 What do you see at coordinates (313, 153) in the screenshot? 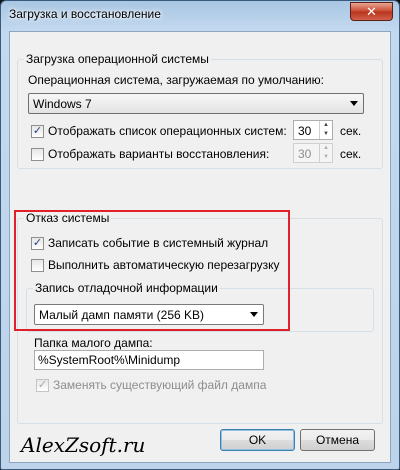
I see `show-recovery-seconds-stepper: 30 ▲ ▼` at bounding box center [313, 153].